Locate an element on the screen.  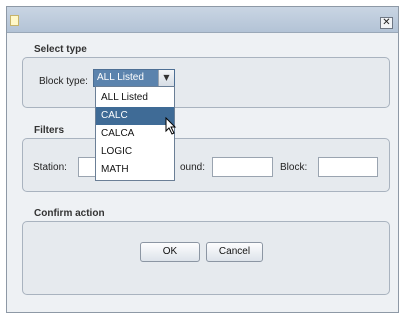
block-type-dropdown: ALL Listed ▼ is located at coordinates (134, 78).